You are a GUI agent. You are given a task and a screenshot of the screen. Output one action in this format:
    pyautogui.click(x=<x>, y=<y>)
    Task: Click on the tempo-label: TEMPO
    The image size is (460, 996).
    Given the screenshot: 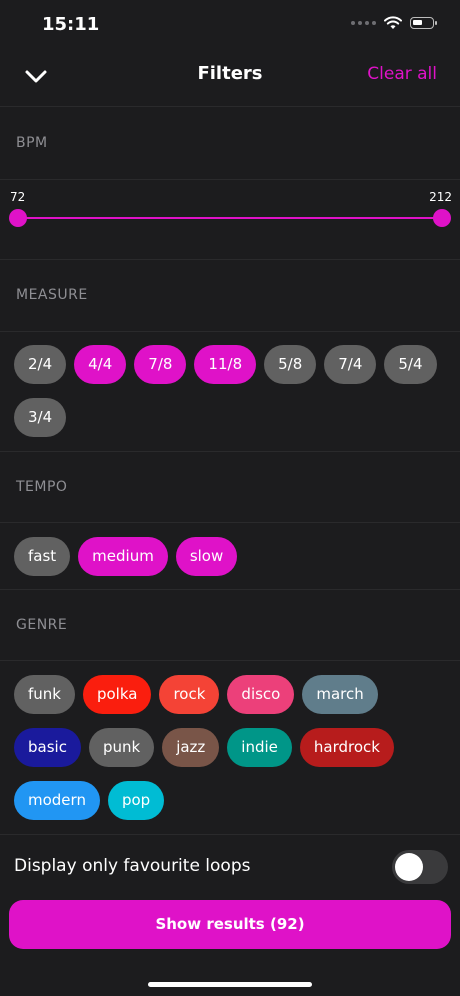 What is the action you would take?
    pyautogui.click(x=42, y=487)
    